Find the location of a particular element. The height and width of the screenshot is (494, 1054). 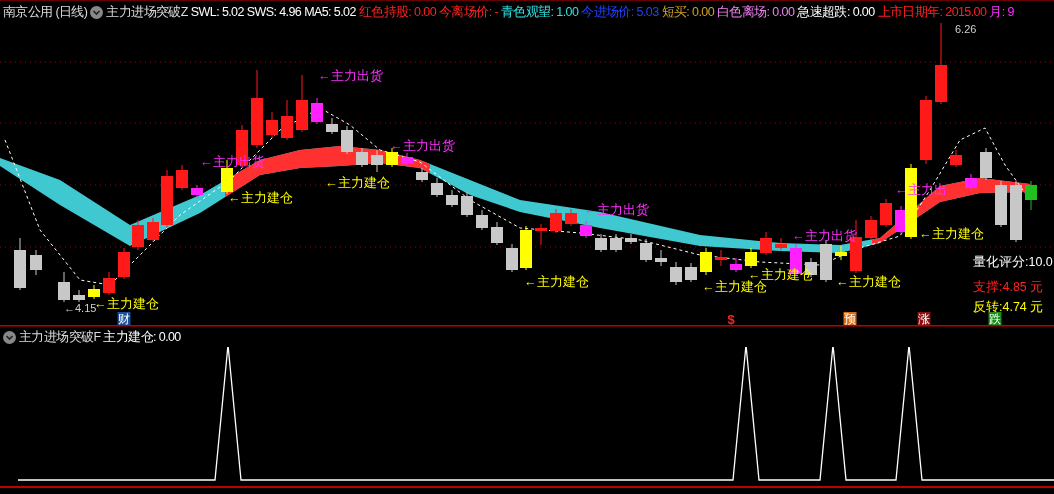

indicator-name: 主力进场突破Z is located at coordinates (147, 12).